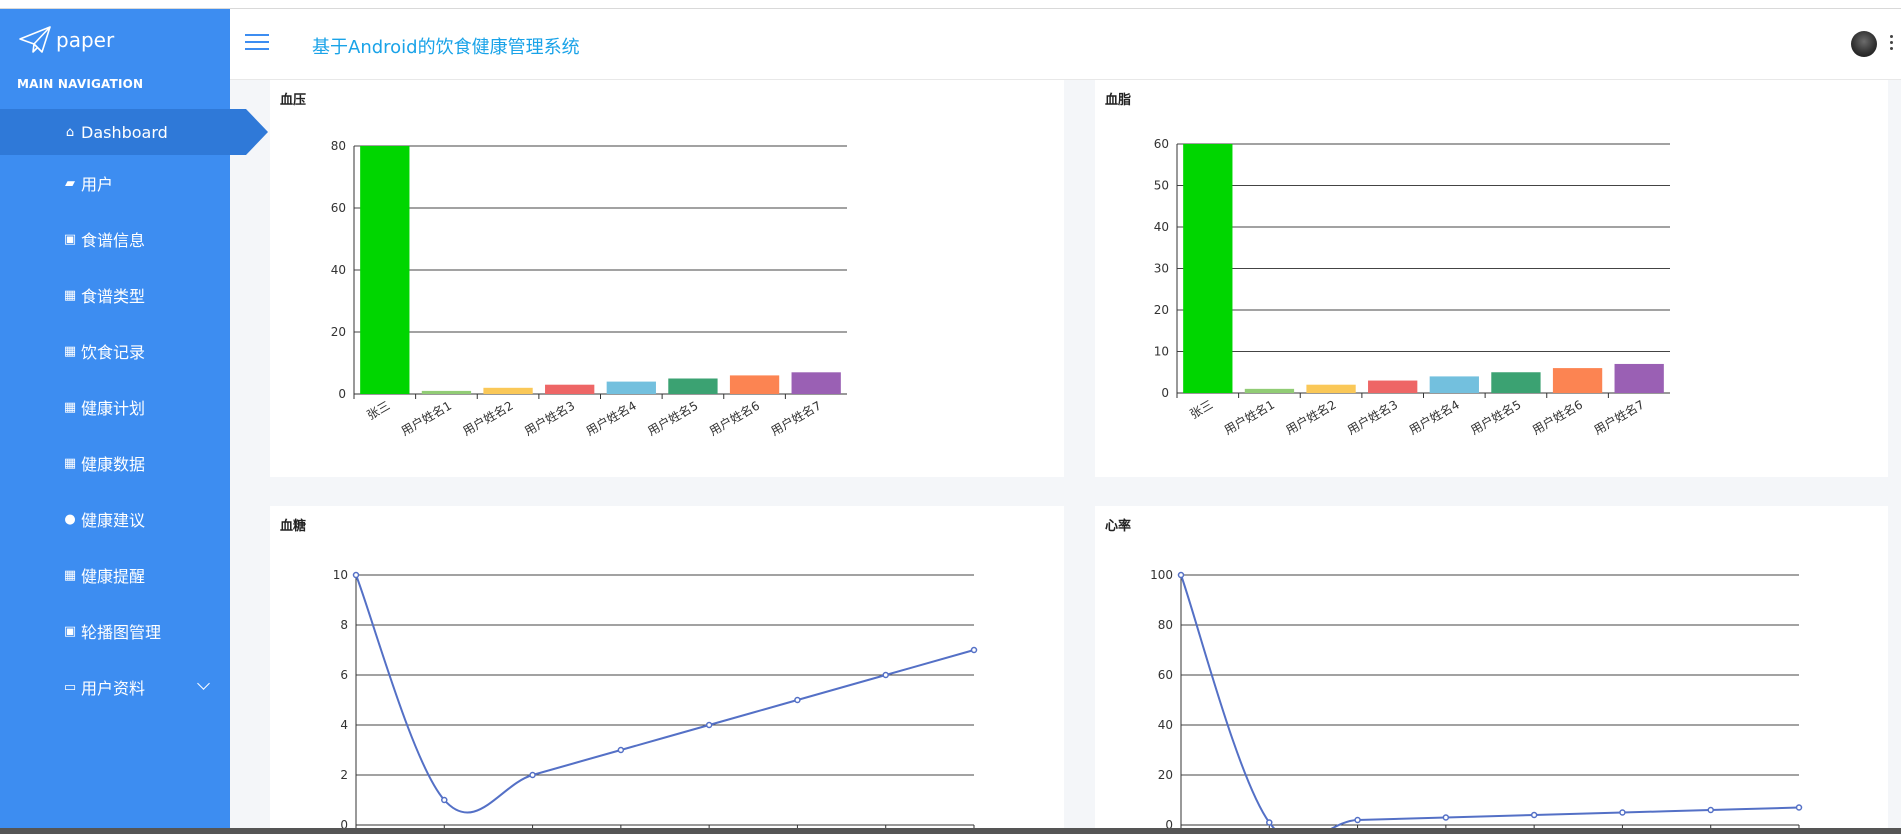 The width and height of the screenshot is (1901, 834). I want to click on sidebar-item-health-data: ▦ 健康数据, so click(115, 463).